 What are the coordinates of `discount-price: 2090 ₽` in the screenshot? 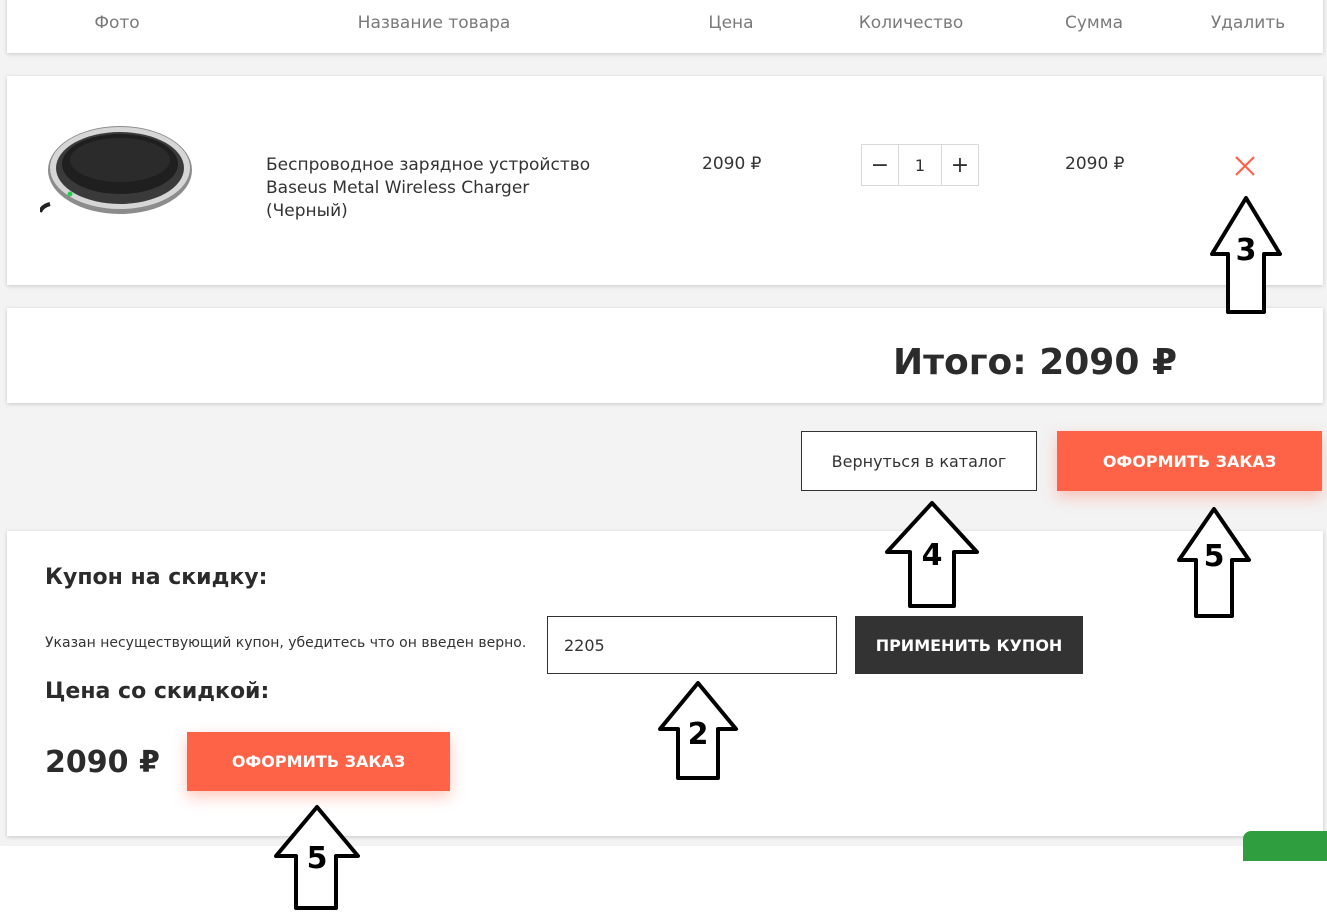 It's located at (102, 762).